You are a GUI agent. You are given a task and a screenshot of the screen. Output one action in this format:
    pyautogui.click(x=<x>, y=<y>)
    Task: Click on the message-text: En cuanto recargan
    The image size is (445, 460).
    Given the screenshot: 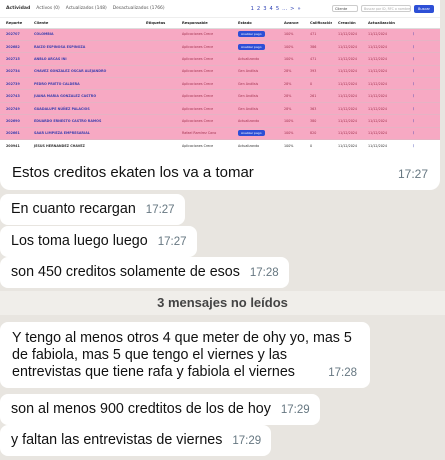 What is the action you would take?
    pyautogui.click(x=73, y=209)
    